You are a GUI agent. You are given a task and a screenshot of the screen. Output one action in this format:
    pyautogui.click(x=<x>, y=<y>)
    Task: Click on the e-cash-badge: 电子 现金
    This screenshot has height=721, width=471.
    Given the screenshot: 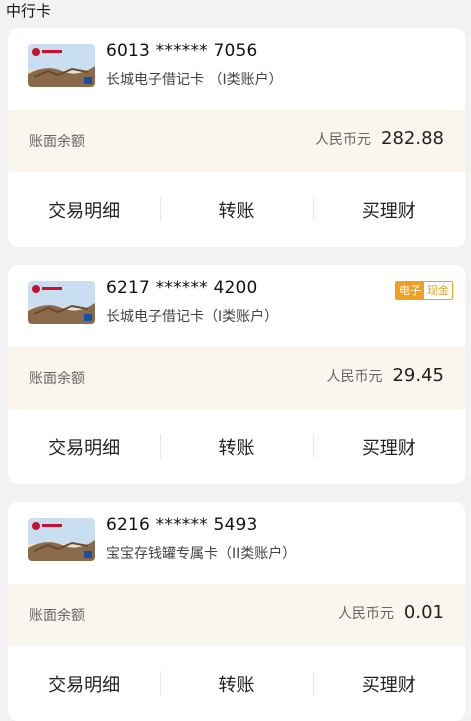 What is the action you would take?
    pyautogui.click(x=424, y=290)
    